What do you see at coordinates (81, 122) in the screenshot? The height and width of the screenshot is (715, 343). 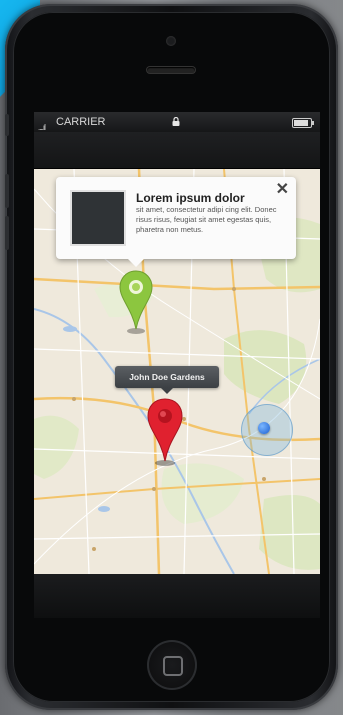 I see `carrier-label: CARRIER` at bounding box center [81, 122].